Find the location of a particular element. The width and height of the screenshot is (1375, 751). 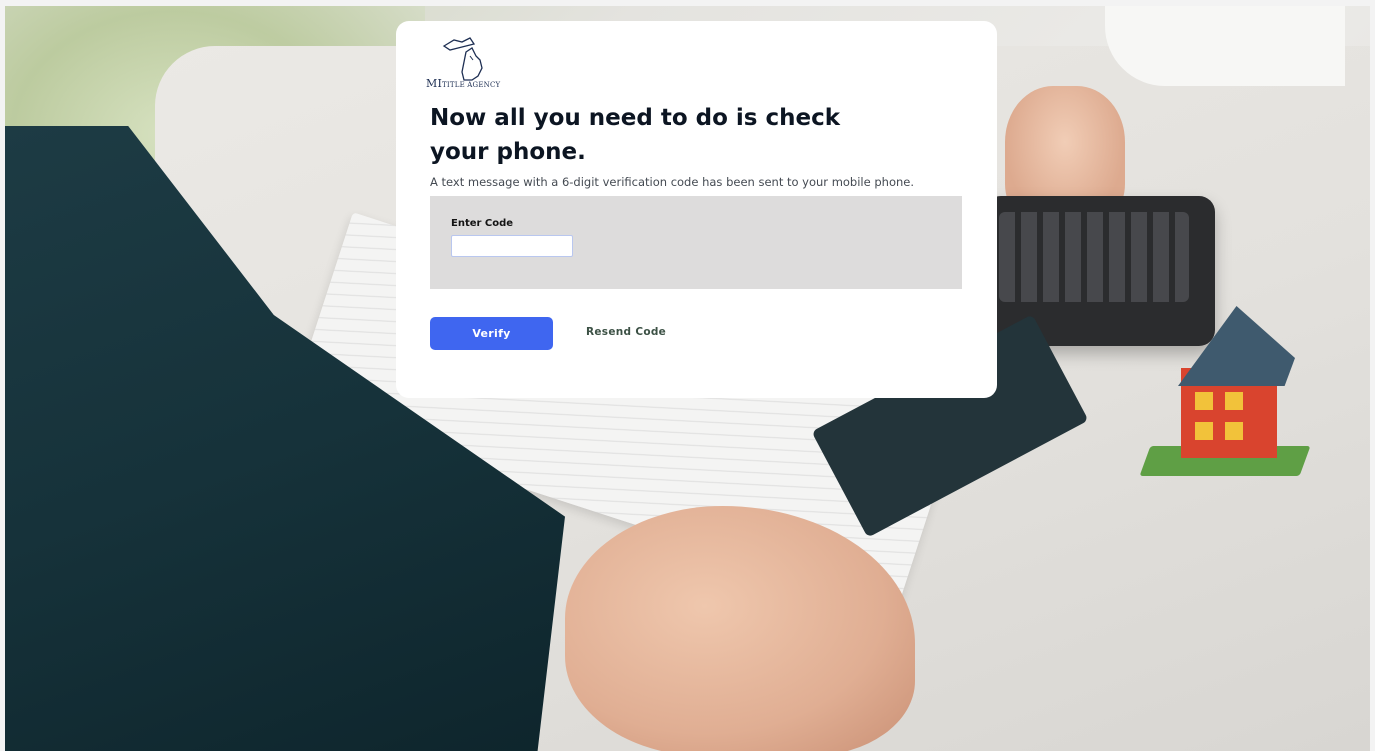

logo-mi: MI is located at coordinates (434, 83).